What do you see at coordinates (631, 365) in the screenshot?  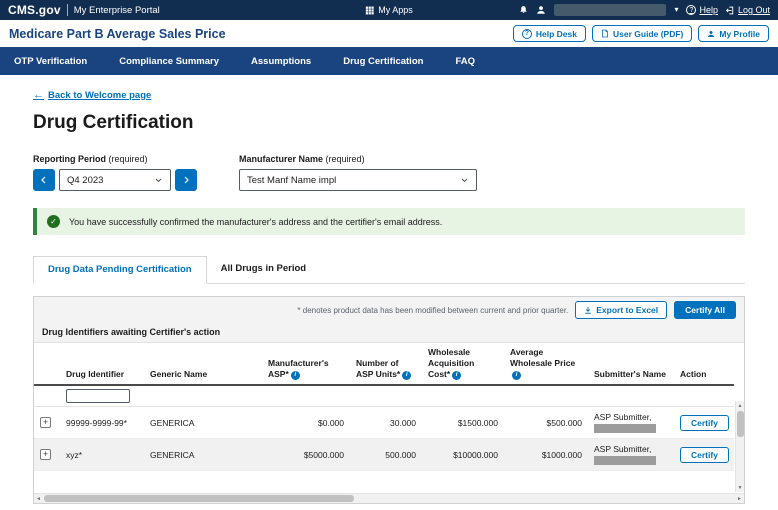 I see `column-header-submitters-name: Submitter's Name` at bounding box center [631, 365].